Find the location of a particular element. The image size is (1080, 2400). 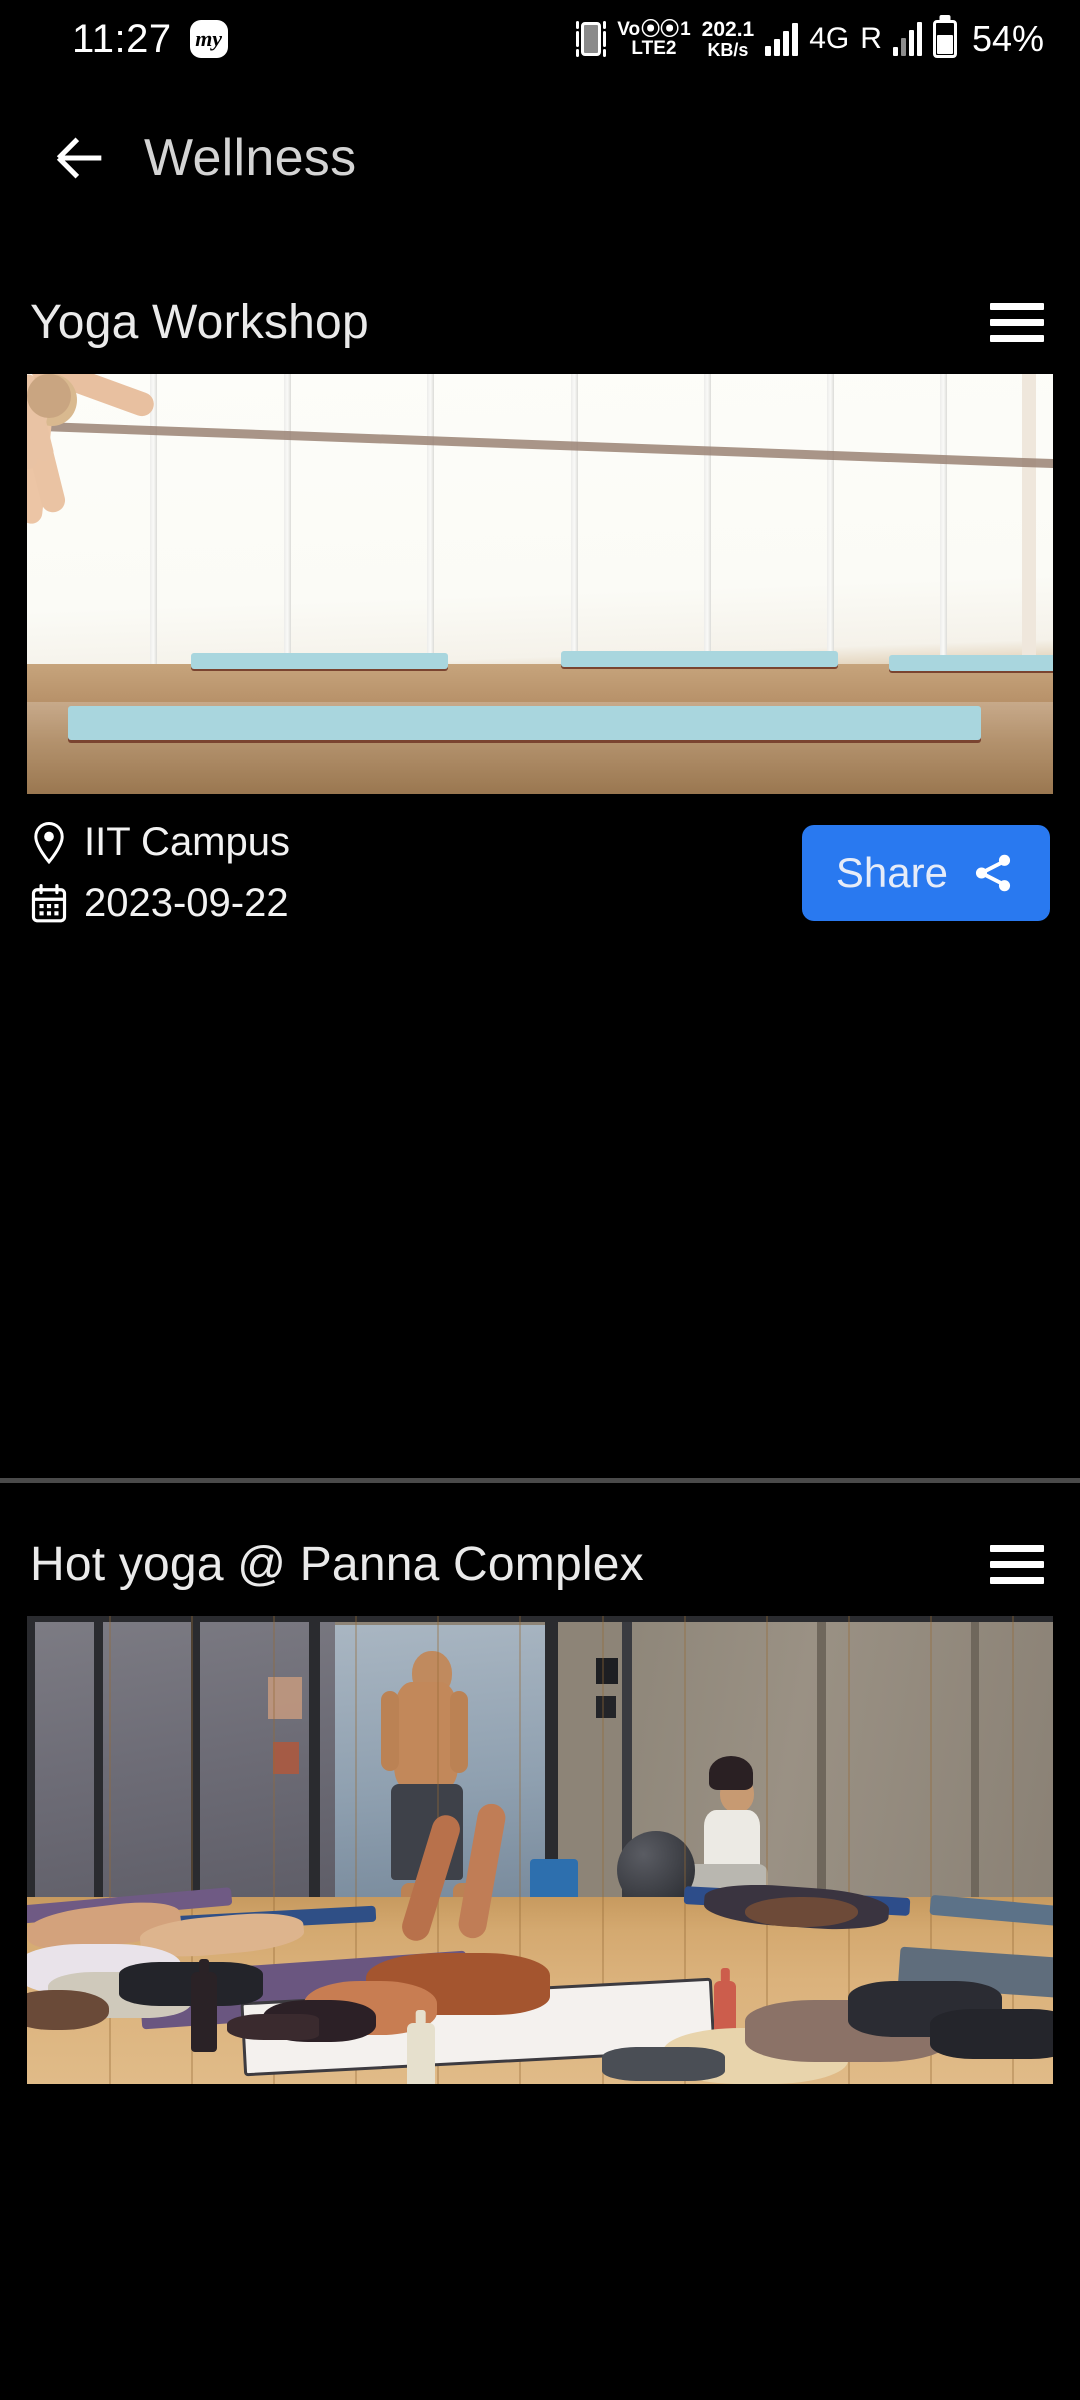

signal-bars-icon is located at coordinates (782, 39).